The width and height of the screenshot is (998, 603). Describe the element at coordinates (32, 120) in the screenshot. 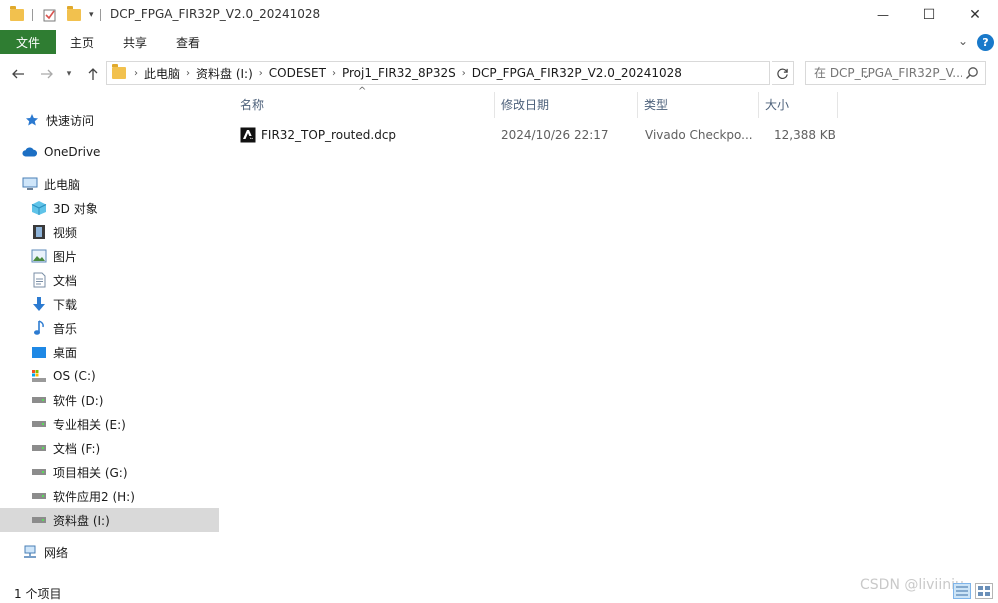

I see `star-icon` at that location.